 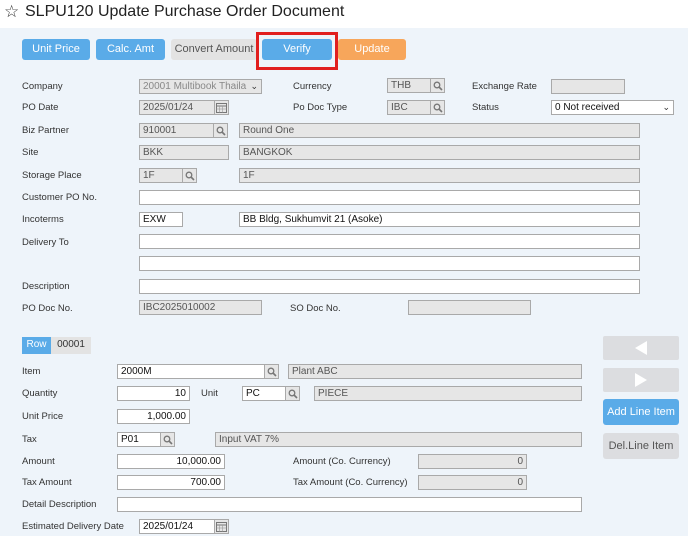 I want to click on status-value: 0 Not received, so click(x=587, y=107).